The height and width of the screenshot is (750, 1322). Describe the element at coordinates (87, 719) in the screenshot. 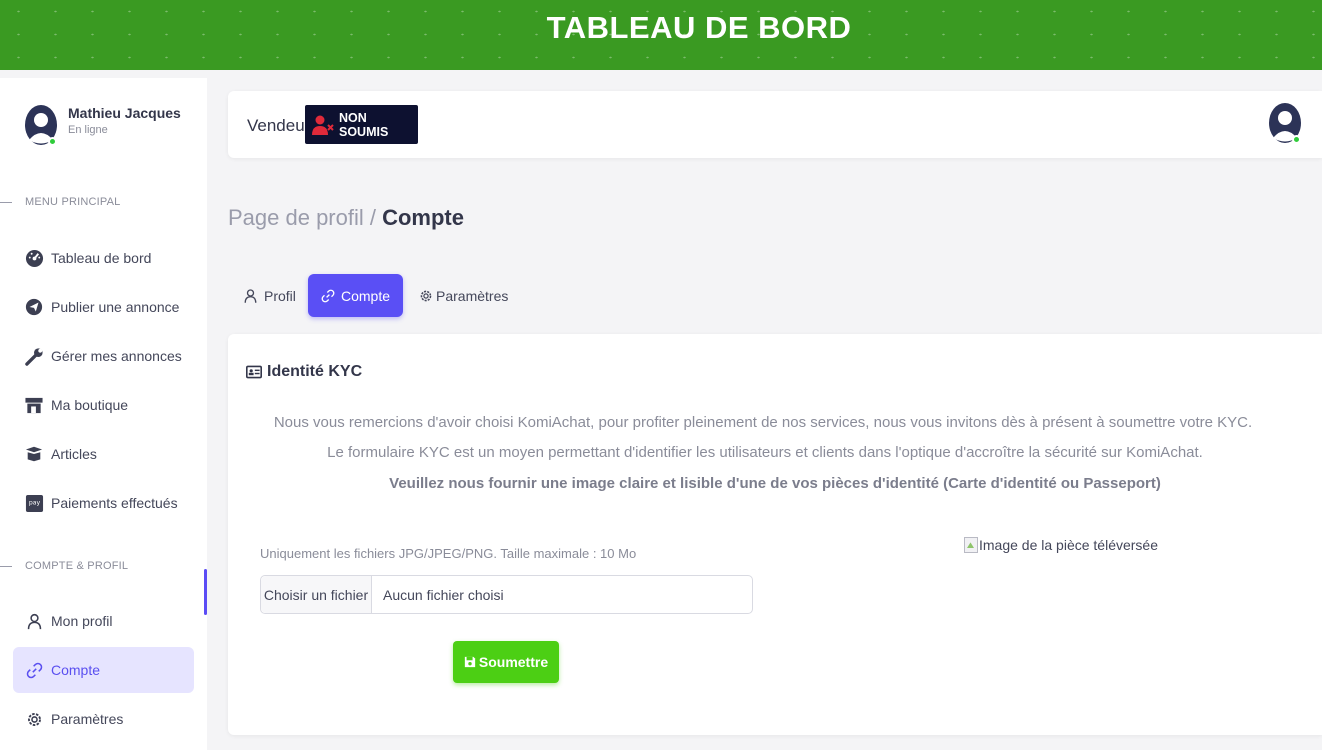

I see `sidebar-item-label: Paramètres` at that location.